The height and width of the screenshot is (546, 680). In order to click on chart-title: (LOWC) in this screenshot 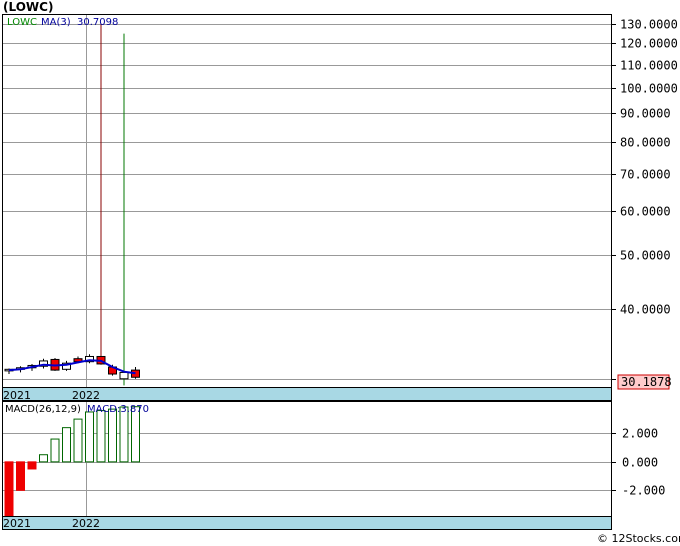, I will do `click(28, 7)`.